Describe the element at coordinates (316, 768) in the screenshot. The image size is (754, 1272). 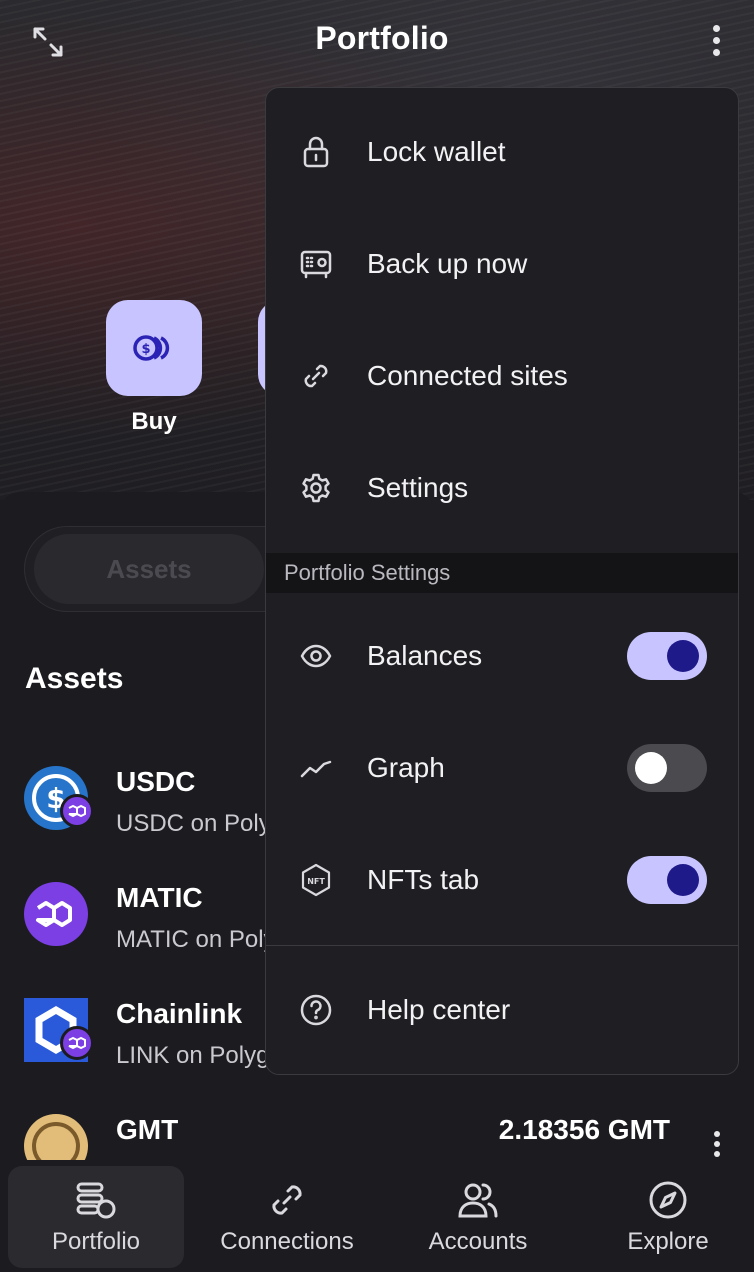
I see `graph-icon` at that location.